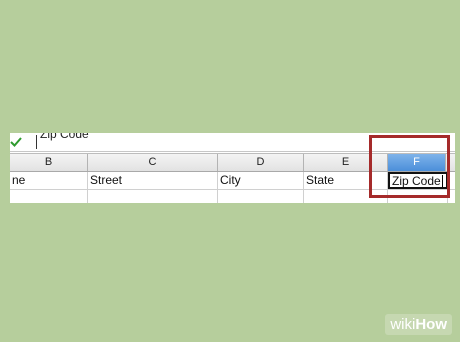  Describe the element at coordinates (261, 180) in the screenshot. I see `cell-d1: City` at that location.